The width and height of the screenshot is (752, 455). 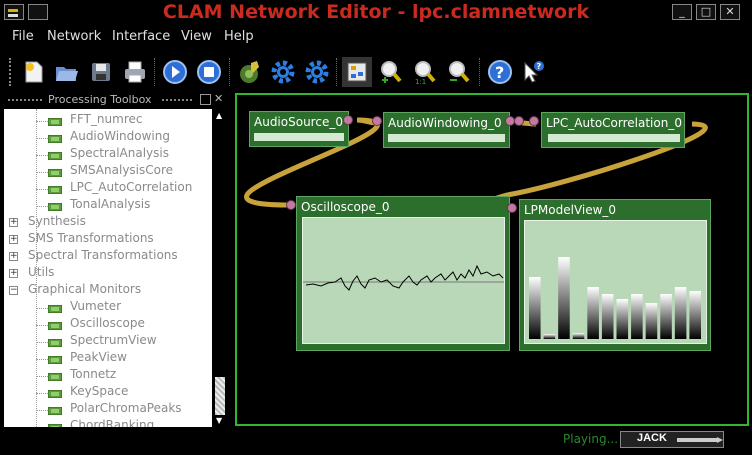 I want to click on toolbox-leaf-item: FFT_numrec, so click(x=95, y=119).